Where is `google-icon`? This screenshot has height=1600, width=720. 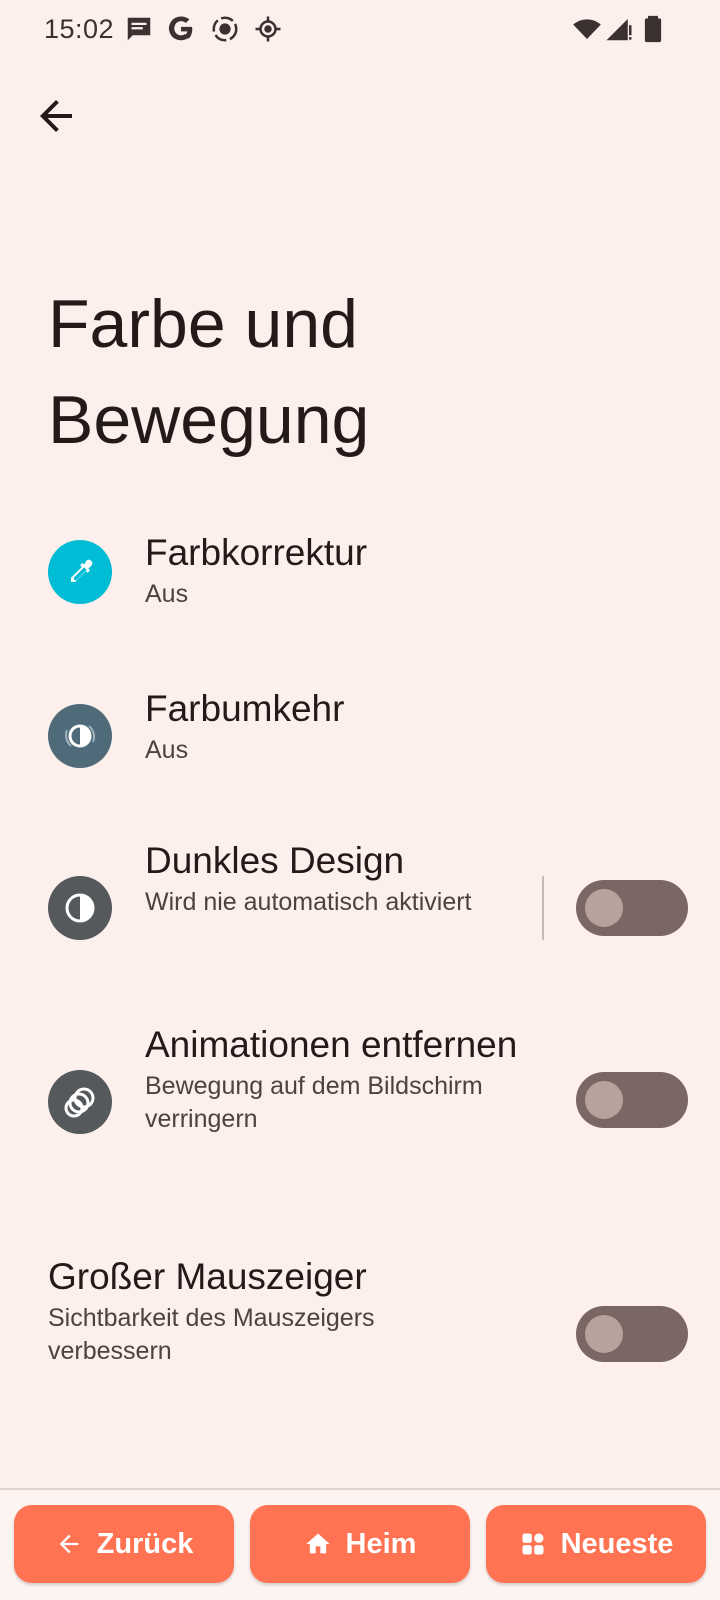
google-icon is located at coordinates (180, 28).